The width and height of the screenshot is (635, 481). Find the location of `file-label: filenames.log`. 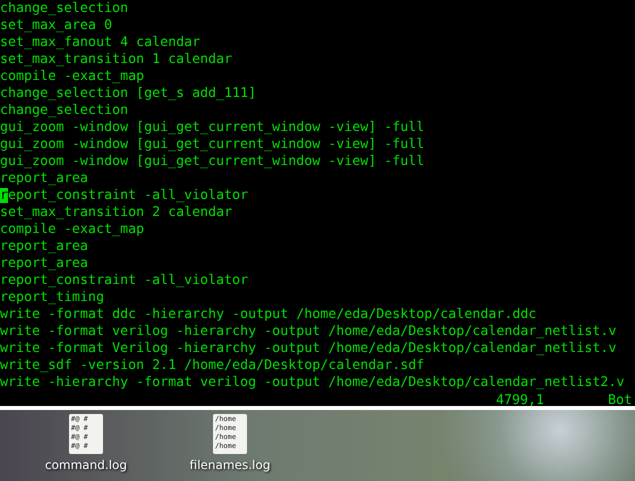

file-label: filenames.log is located at coordinates (230, 465).